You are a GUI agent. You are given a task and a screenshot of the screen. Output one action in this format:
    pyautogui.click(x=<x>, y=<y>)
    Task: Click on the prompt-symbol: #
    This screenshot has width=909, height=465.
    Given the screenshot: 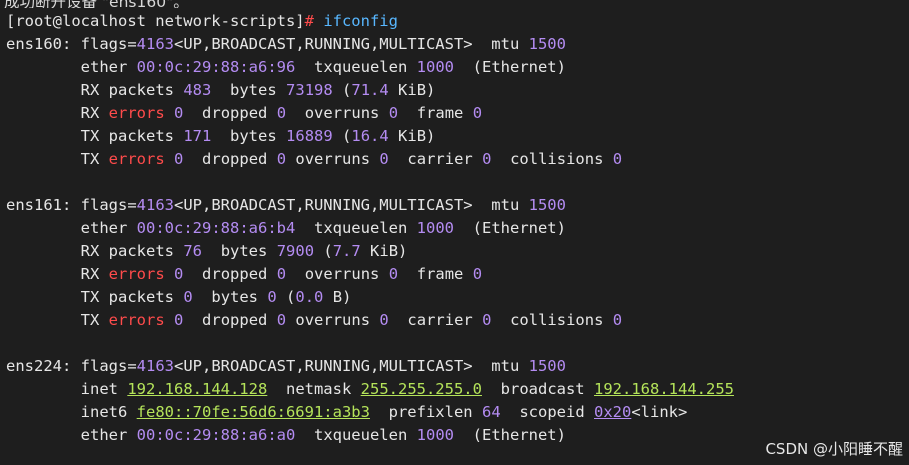 What is the action you would take?
    pyautogui.click(x=309, y=21)
    